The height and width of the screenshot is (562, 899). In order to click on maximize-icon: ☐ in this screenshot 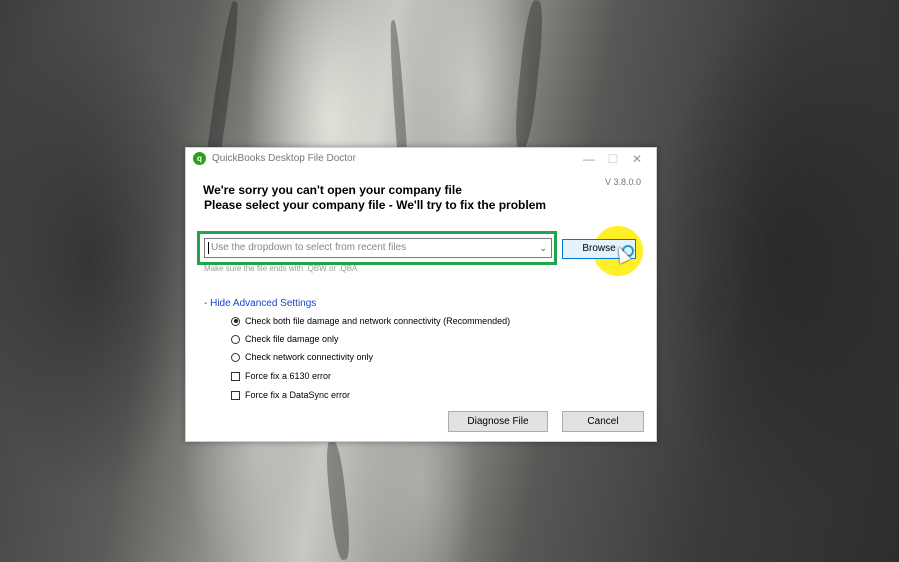, I will do `click(613, 159)`.